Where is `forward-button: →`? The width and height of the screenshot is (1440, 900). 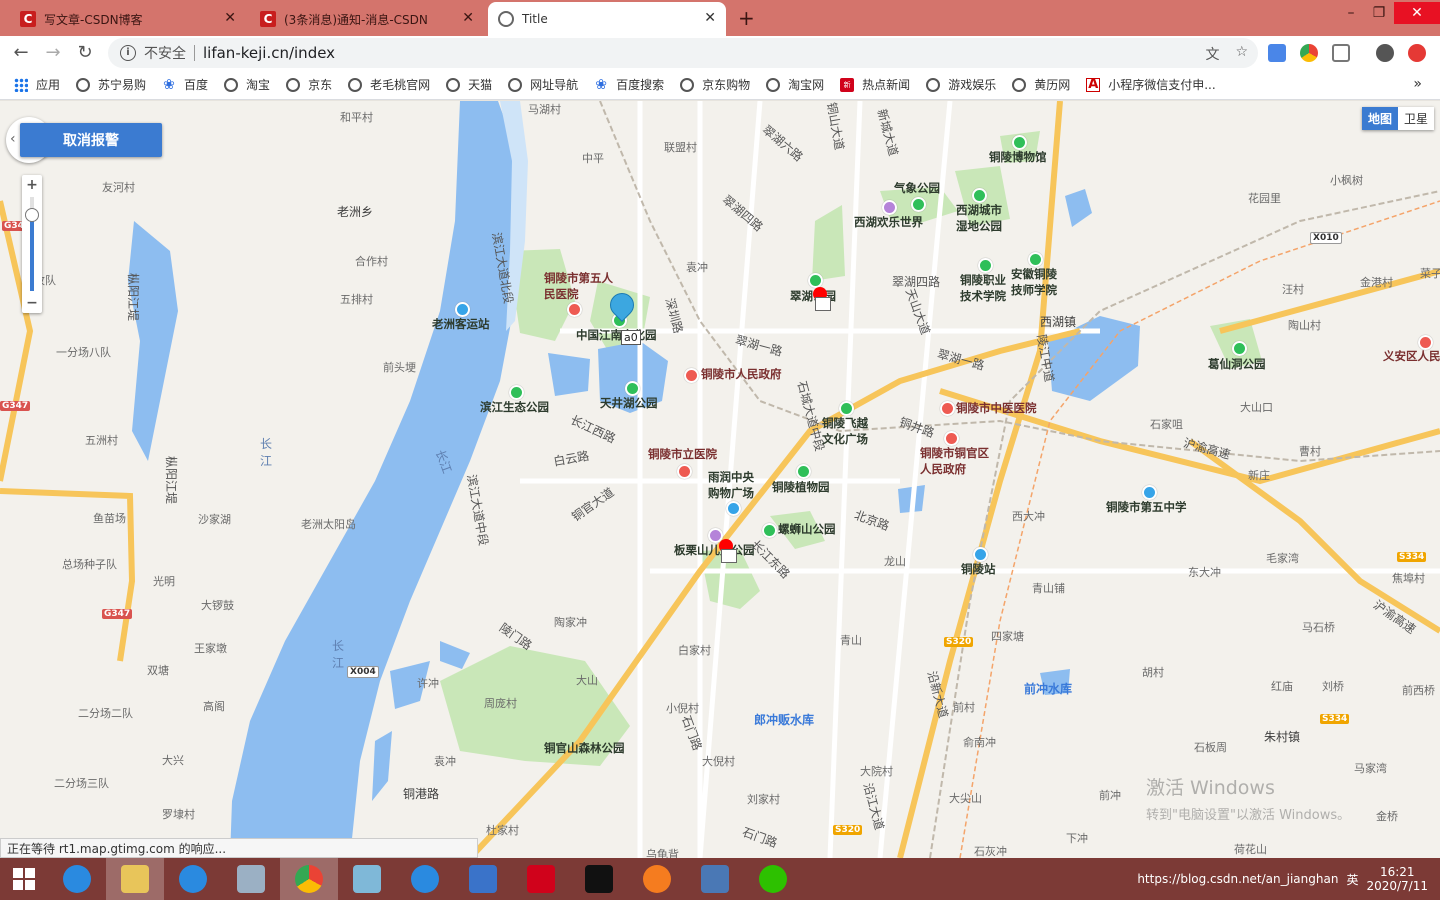
forward-button: → is located at coordinates (53, 53).